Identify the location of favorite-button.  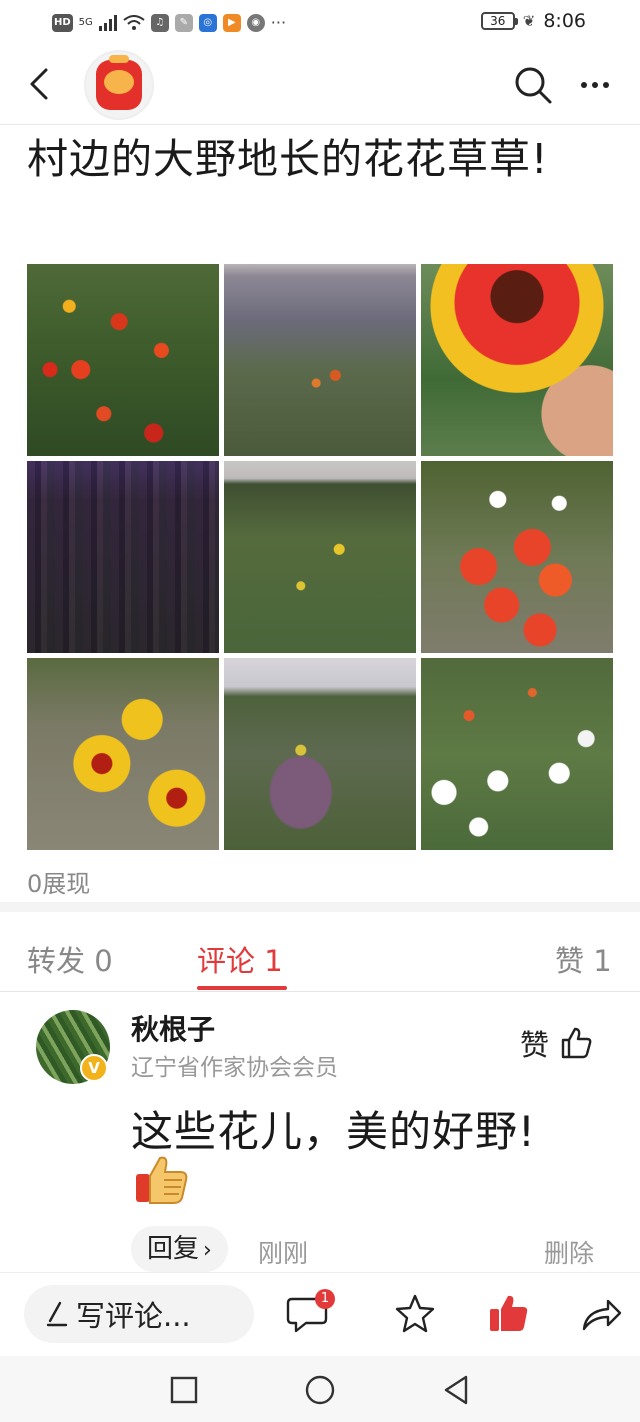
(415, 1314).